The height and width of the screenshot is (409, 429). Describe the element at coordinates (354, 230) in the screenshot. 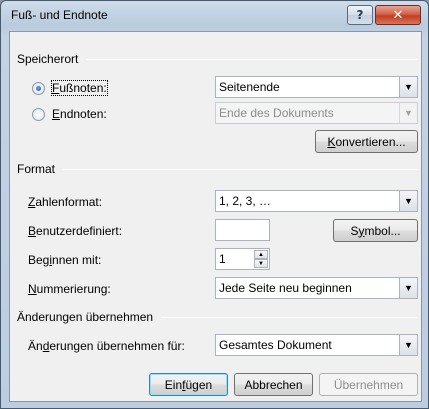

I see `button-label: S` at that location.